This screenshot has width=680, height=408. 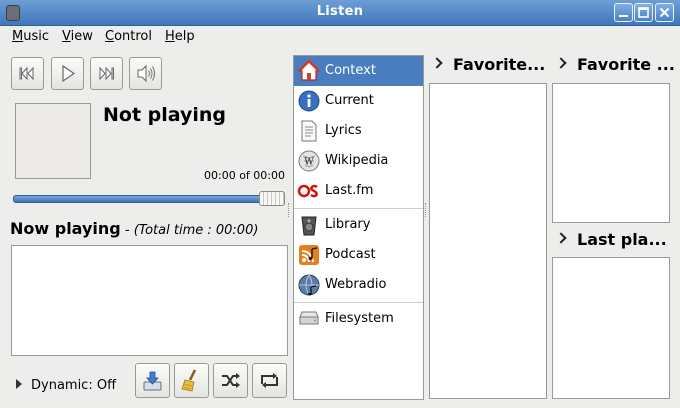 I want to click on album-cover, so click(x=53, y=141).